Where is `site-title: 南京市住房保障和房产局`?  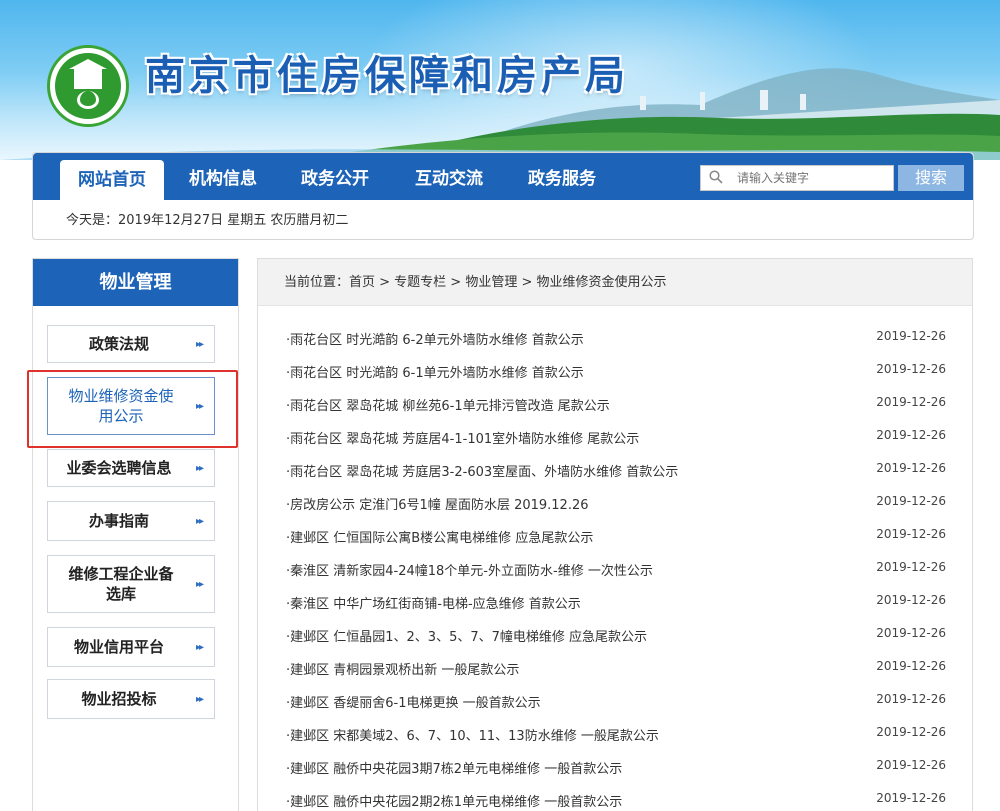 site-title: 南京市住房保障和房产局 is located at coordinates (387, 75).